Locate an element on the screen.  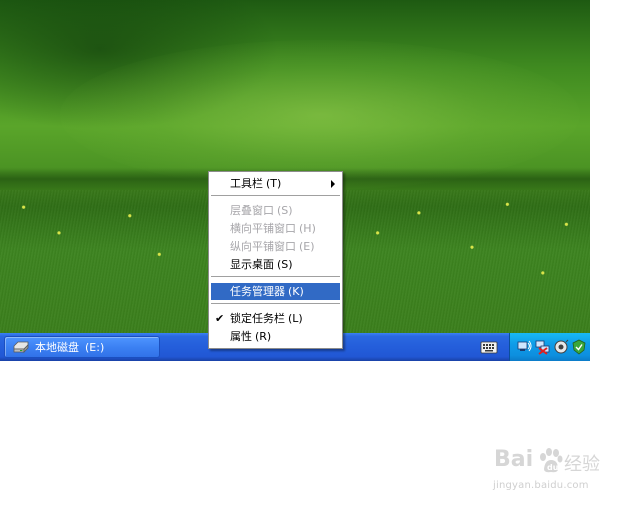
svg-text: du is located at coordinates (553, 467).